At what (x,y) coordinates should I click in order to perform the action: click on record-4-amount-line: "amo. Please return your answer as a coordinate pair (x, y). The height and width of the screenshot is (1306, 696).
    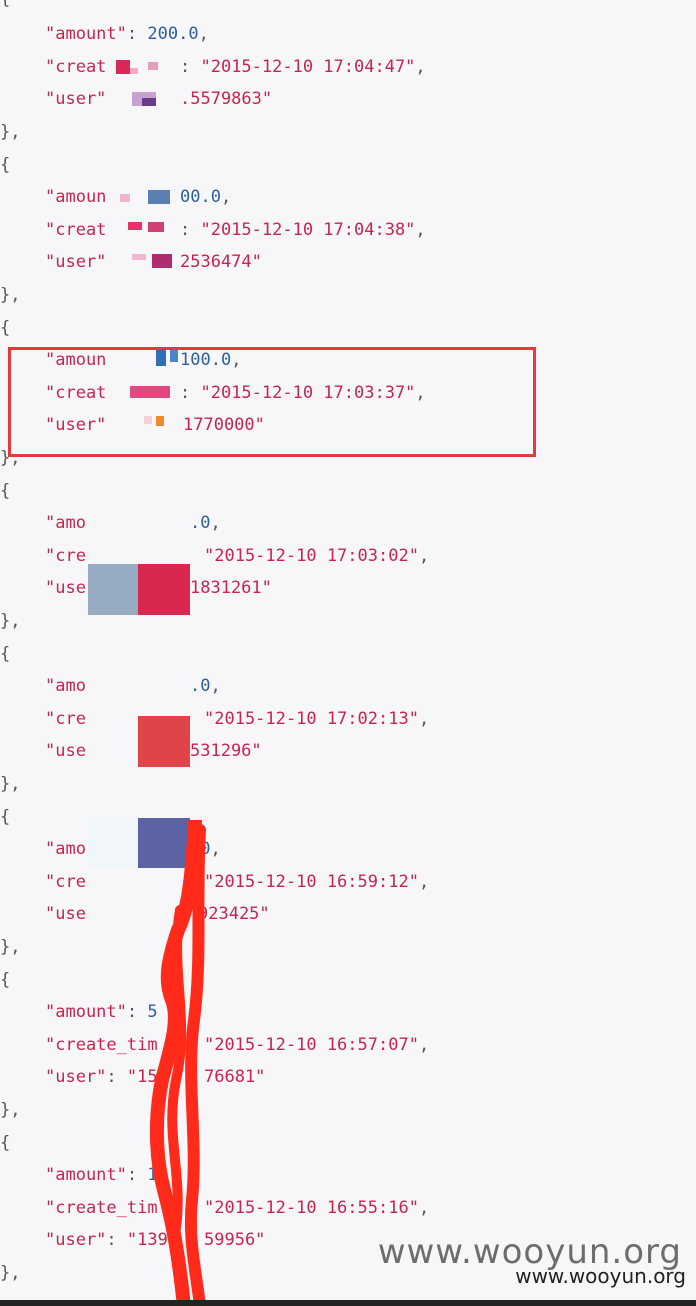
    Looking at the image, I should click on (43, 686).